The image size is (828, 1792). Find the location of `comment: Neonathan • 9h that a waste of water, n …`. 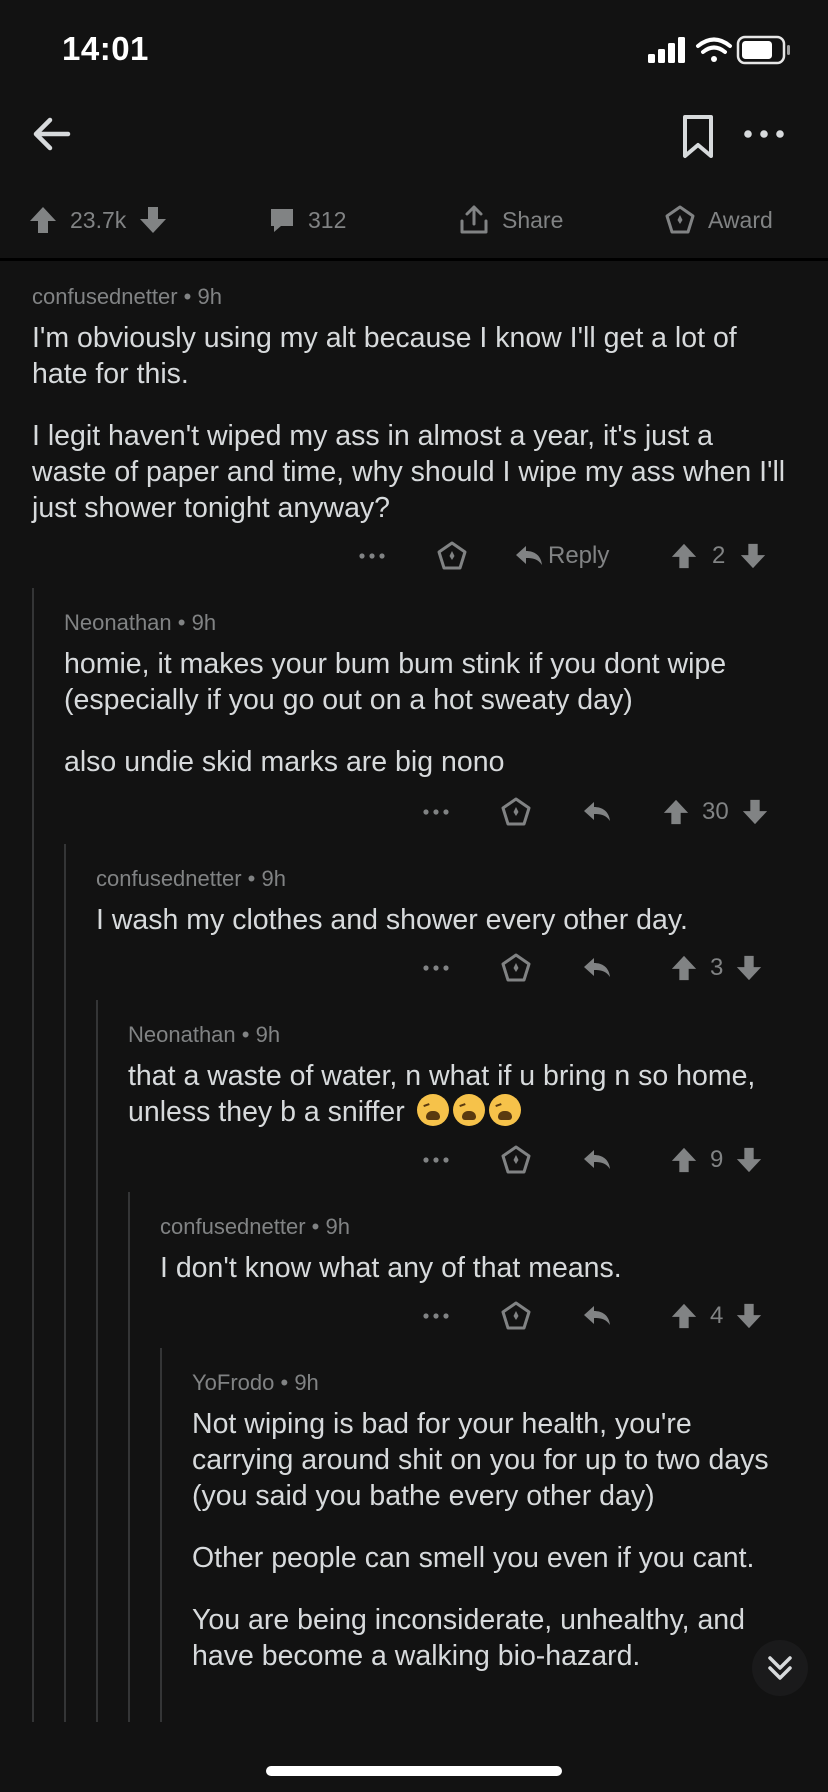

comment: Neonathan • 9h that a waste of water, n … is located at coordinates (448, 1075).